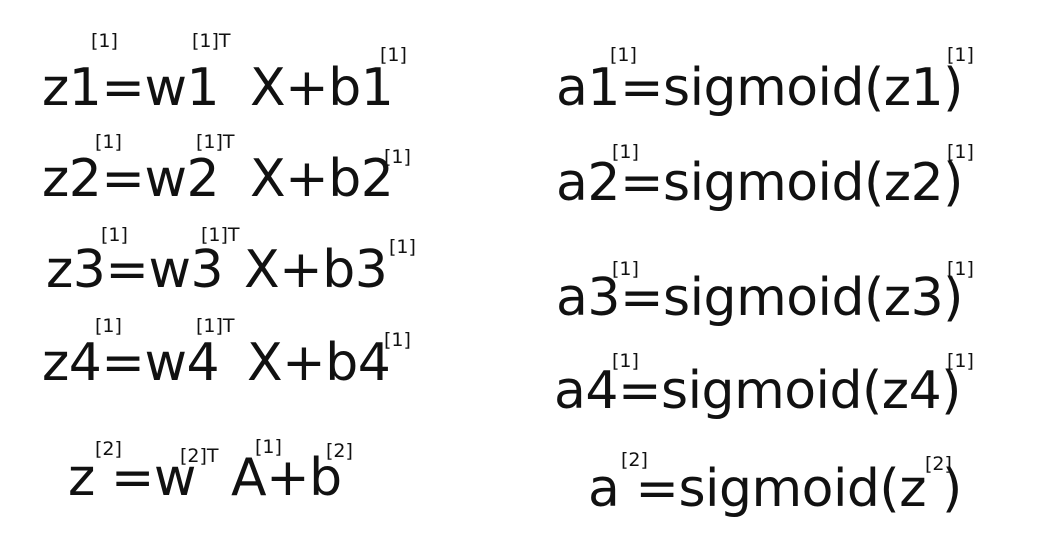 The image size is (1038, 546). Describe the element at coordinates (634, 460) in the screenshot. I see `equation-right-5-sup-a: [2]` at that location.